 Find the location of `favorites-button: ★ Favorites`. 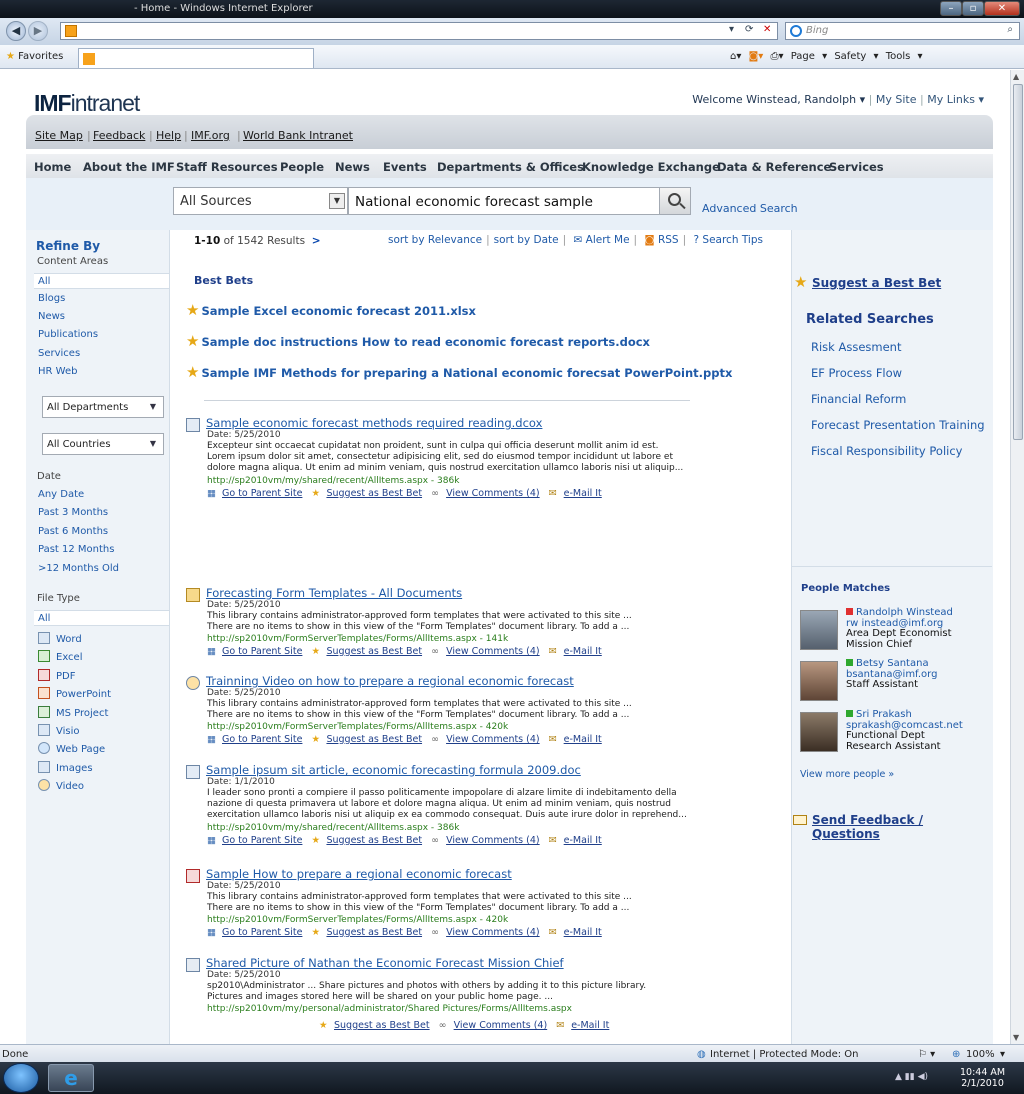

favorites-button: ★ Favorites is located at coordinates (34, 56).